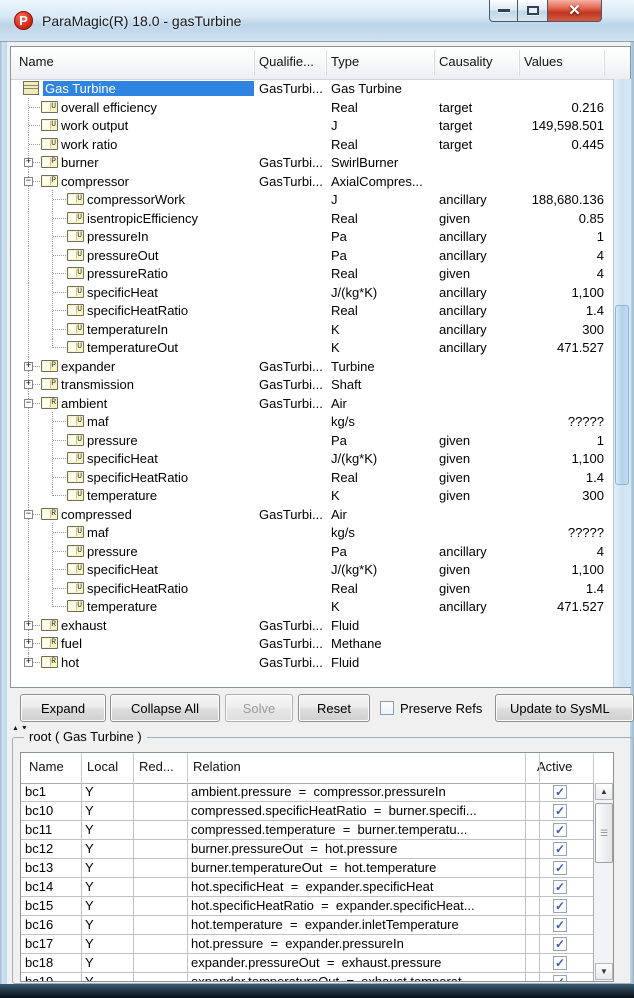 The width and height of the screenshot is (634, 998). What do you see at coordinates (312, 643) in the screenshot?
I see `tree-row: + Rfuel GasTurbi... Methane` at bounding box center [312, 643].